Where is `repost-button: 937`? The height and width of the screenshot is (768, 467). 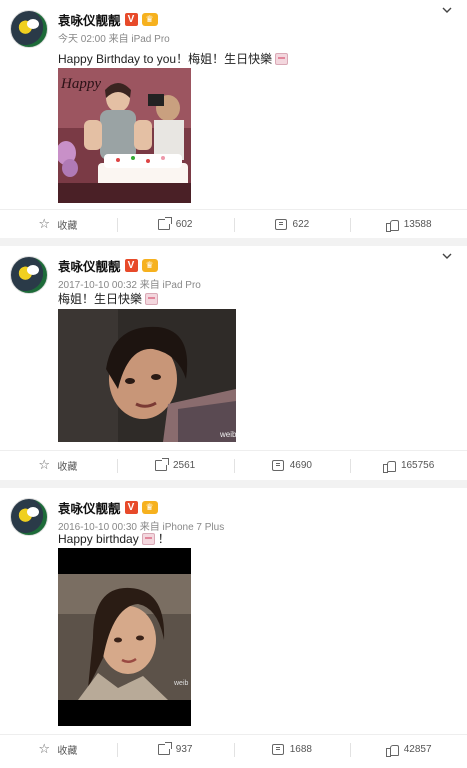
repost-button: 937 is located at coordinates (175, 749).